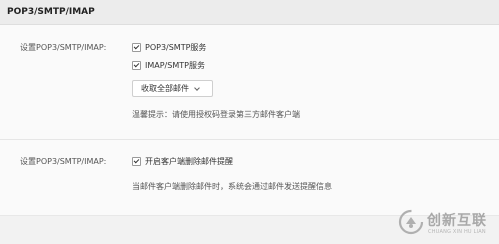 This screenshot has width=499, height=244. I want to click on imap-smtp-checkbox-row: IMAP/SMTP服务, so click(168, 65).